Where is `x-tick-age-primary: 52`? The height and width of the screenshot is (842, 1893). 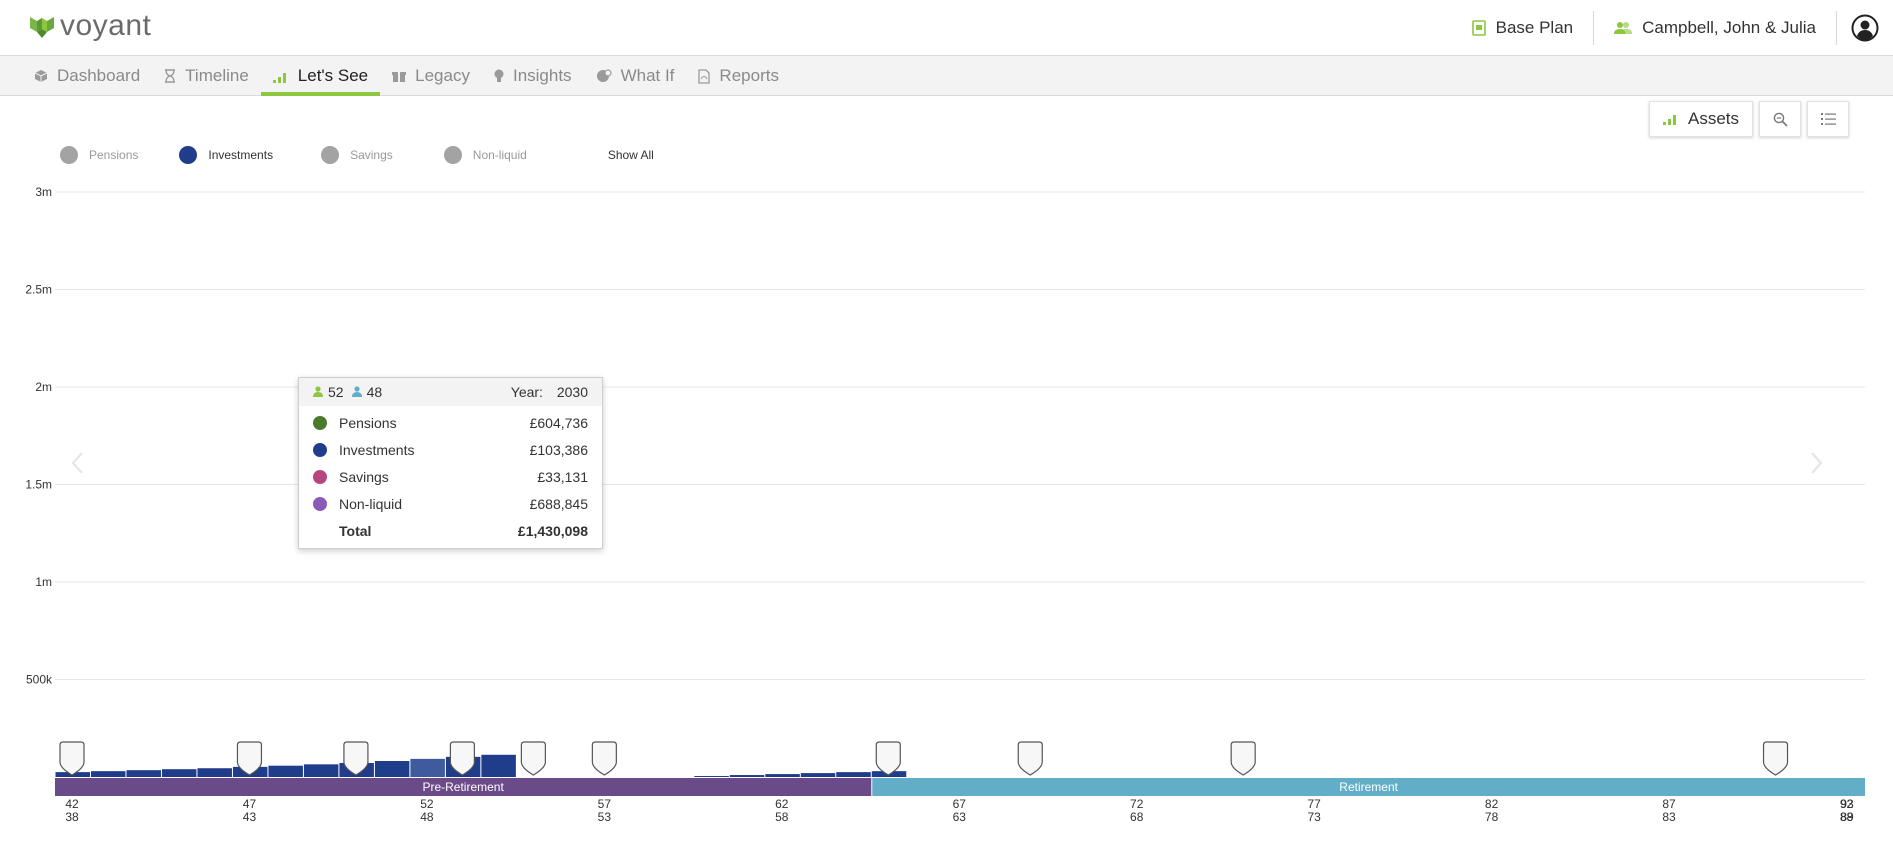 x-tick-age-primary: 52 is located at coordinates (427, 804).